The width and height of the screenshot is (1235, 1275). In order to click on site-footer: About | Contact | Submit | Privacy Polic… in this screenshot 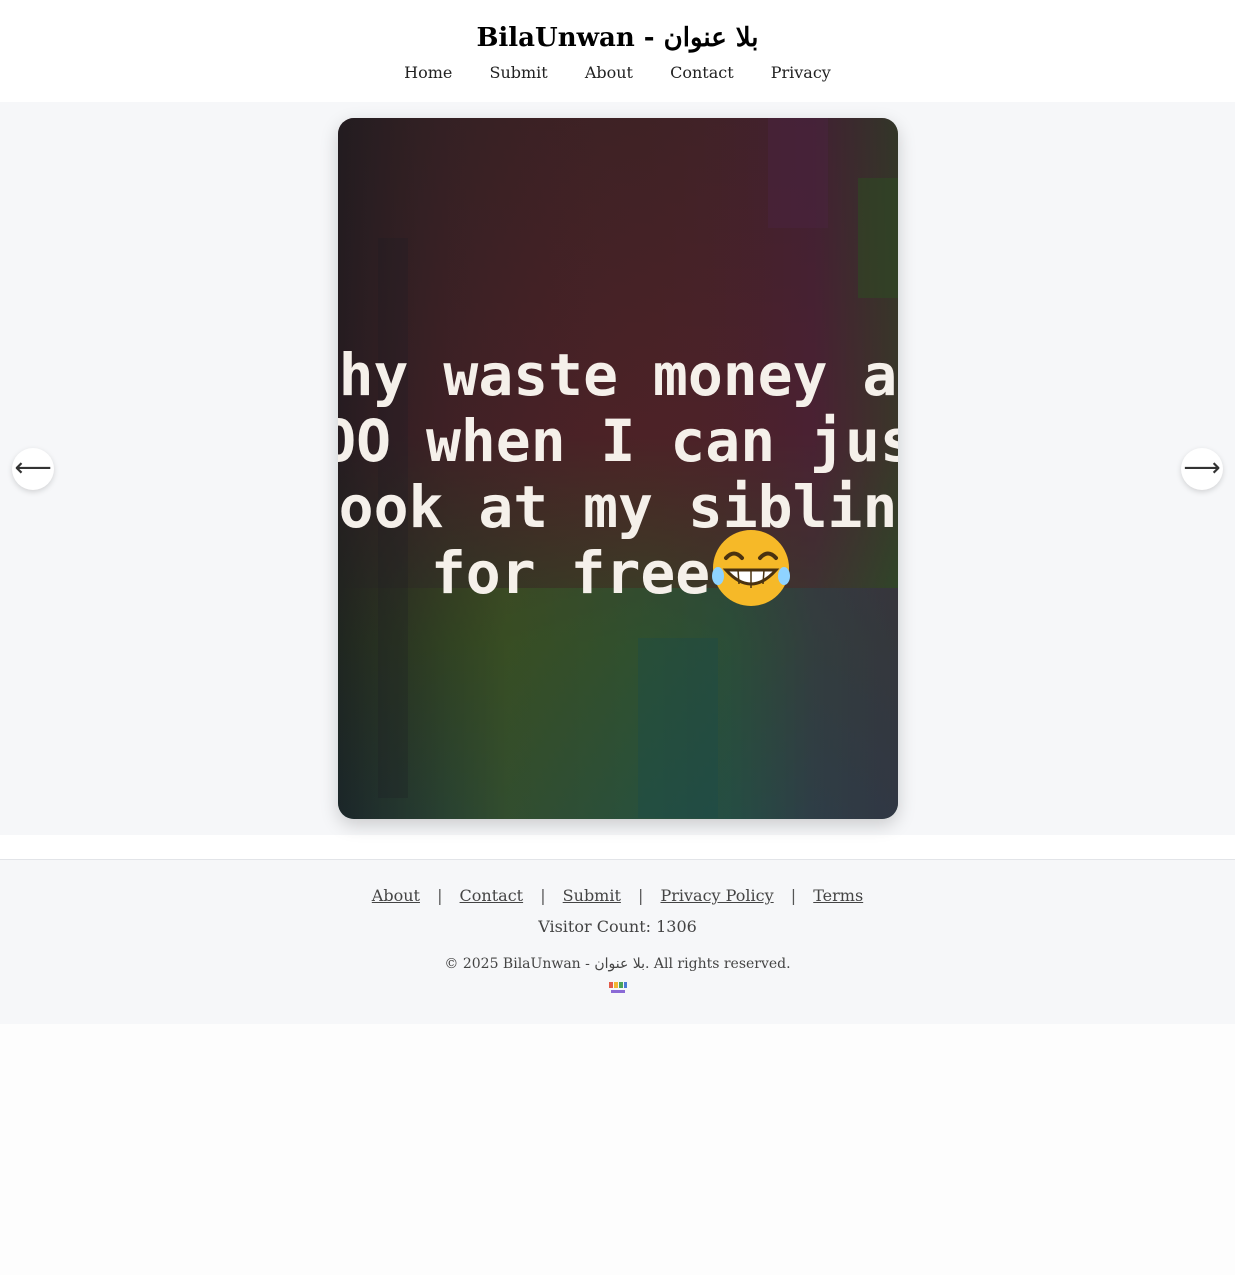, I will do `click(617, 941)`.